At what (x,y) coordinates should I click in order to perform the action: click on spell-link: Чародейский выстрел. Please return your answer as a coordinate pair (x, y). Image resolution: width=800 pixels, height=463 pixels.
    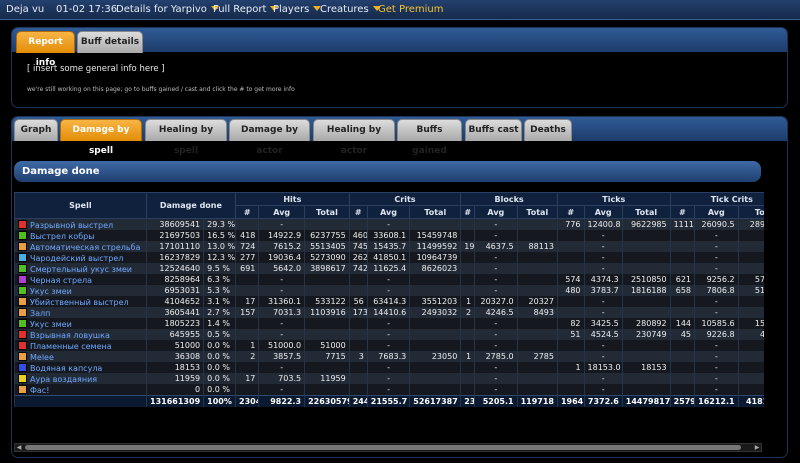
    Looking at the image, I should click on (76, 258).